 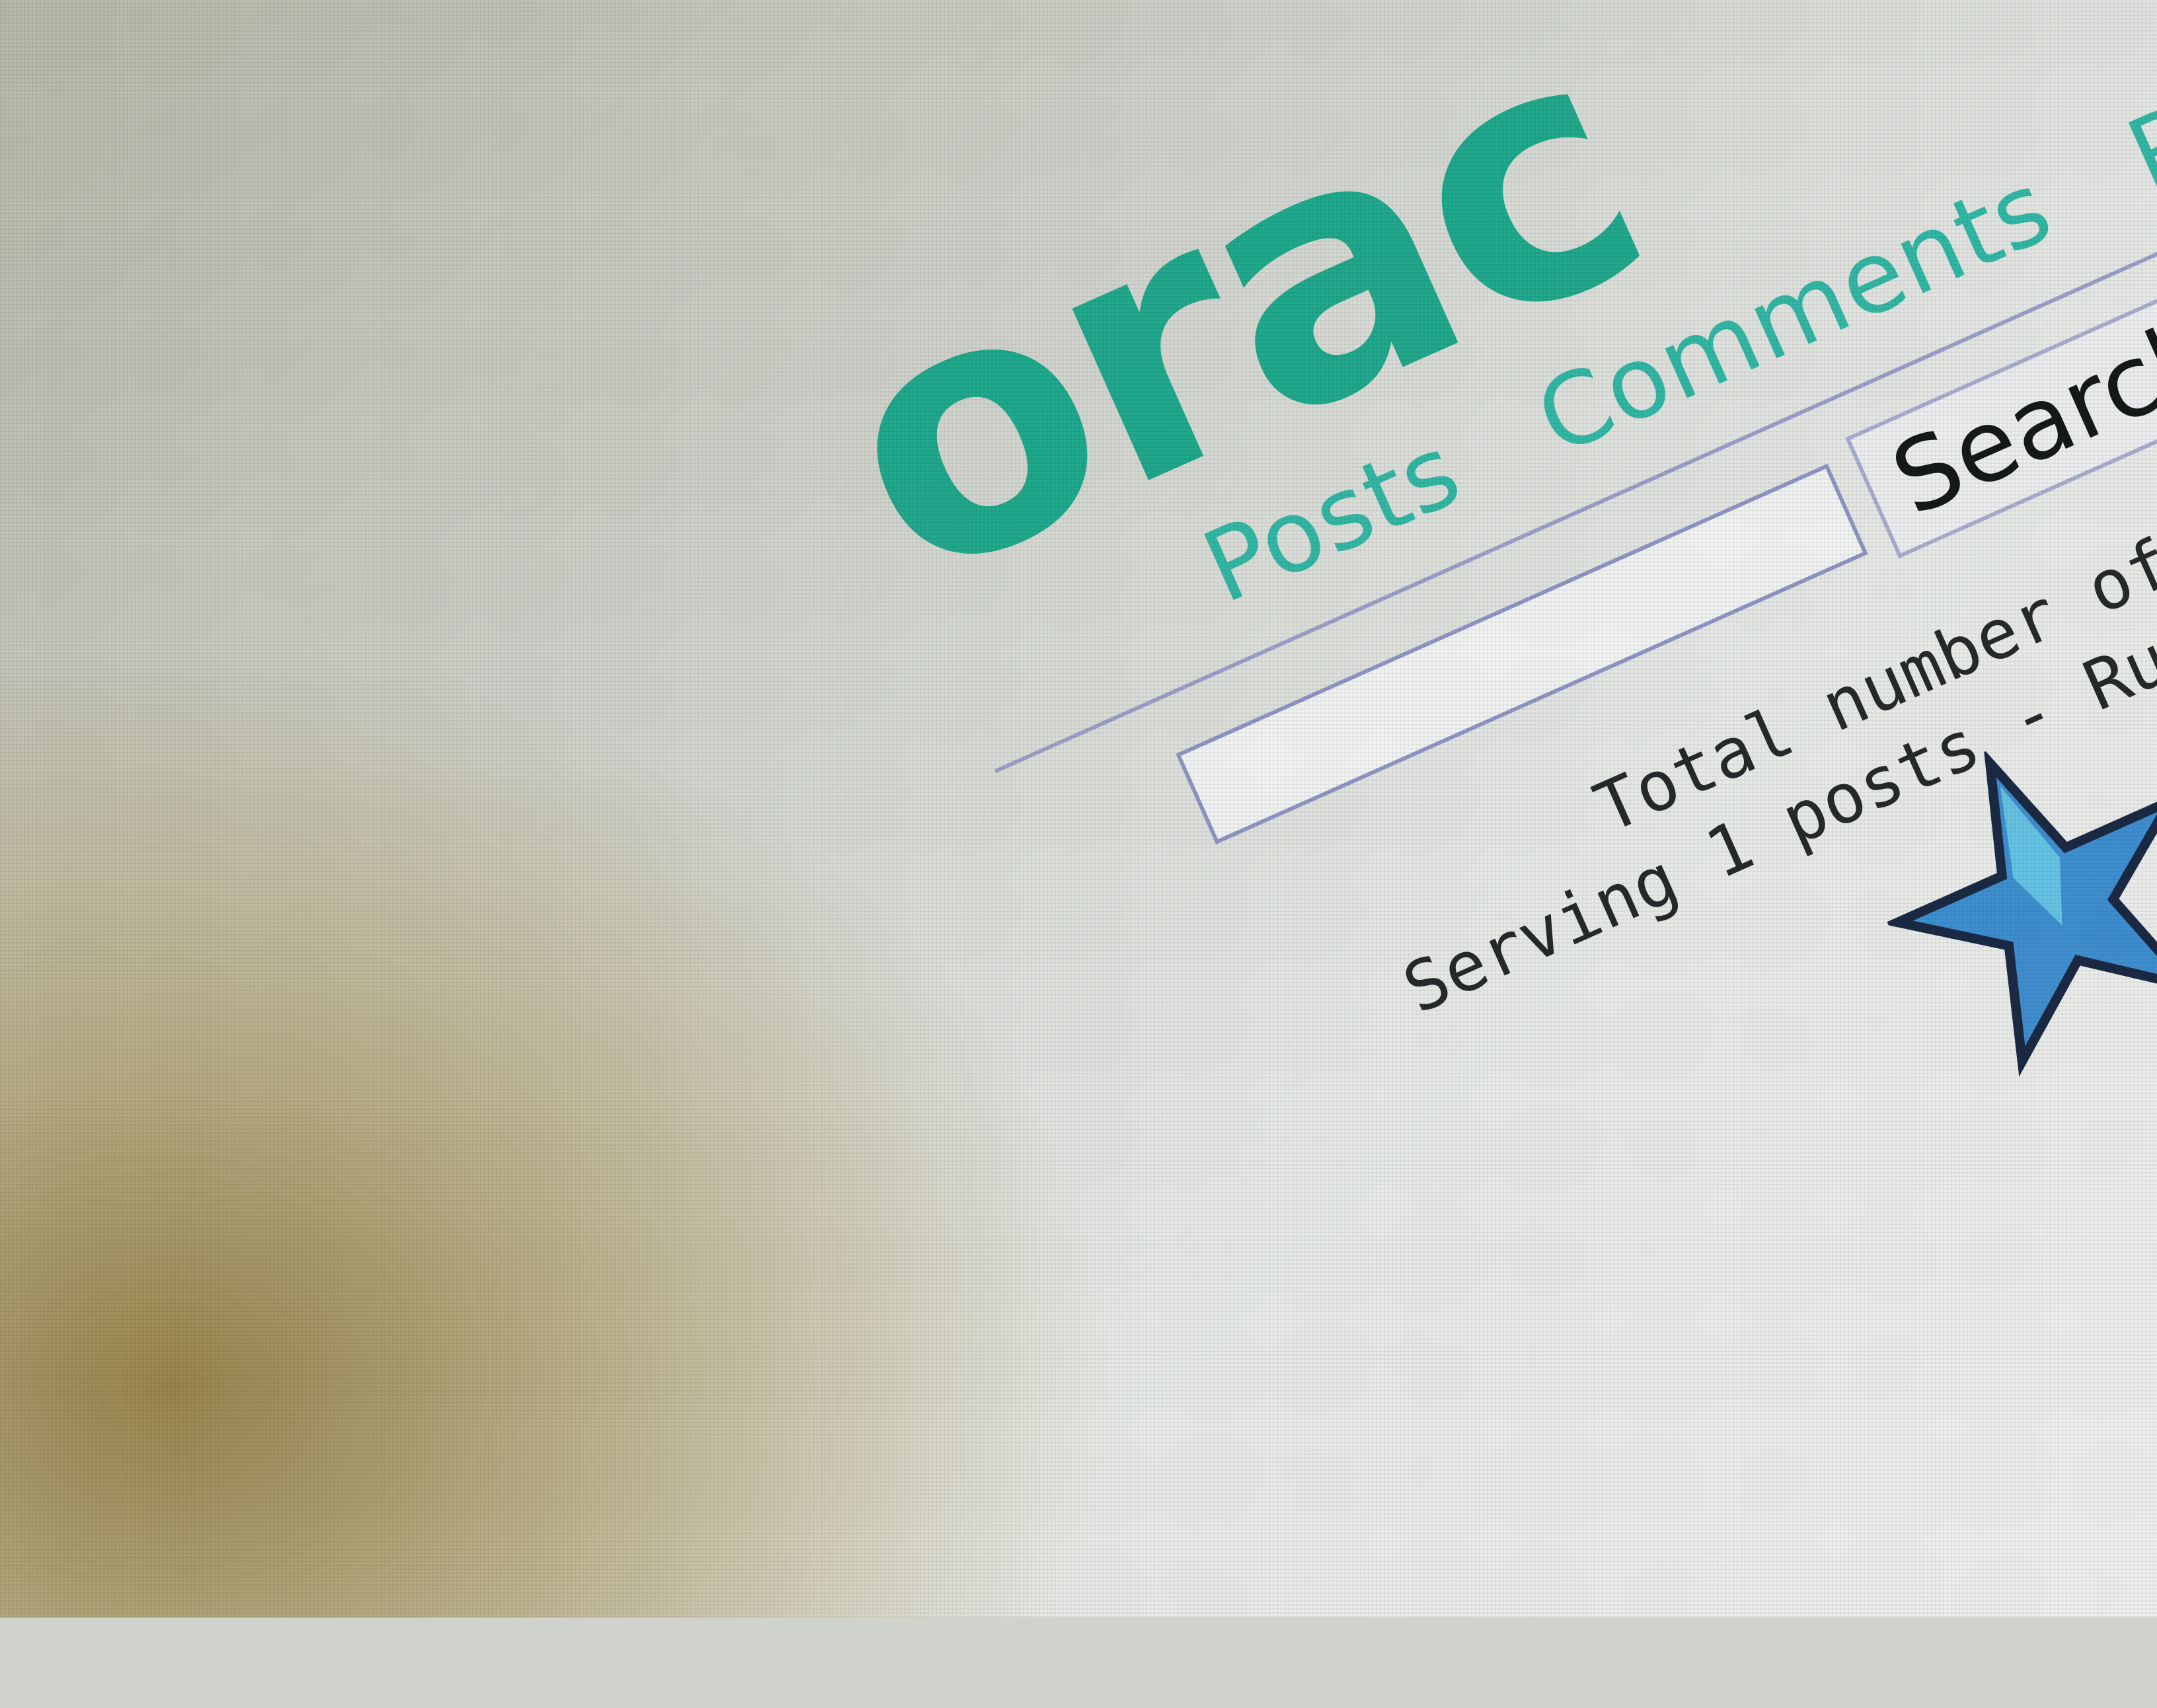 I want to click on nav-register-link: Regis, so click(x=2135, y=107).